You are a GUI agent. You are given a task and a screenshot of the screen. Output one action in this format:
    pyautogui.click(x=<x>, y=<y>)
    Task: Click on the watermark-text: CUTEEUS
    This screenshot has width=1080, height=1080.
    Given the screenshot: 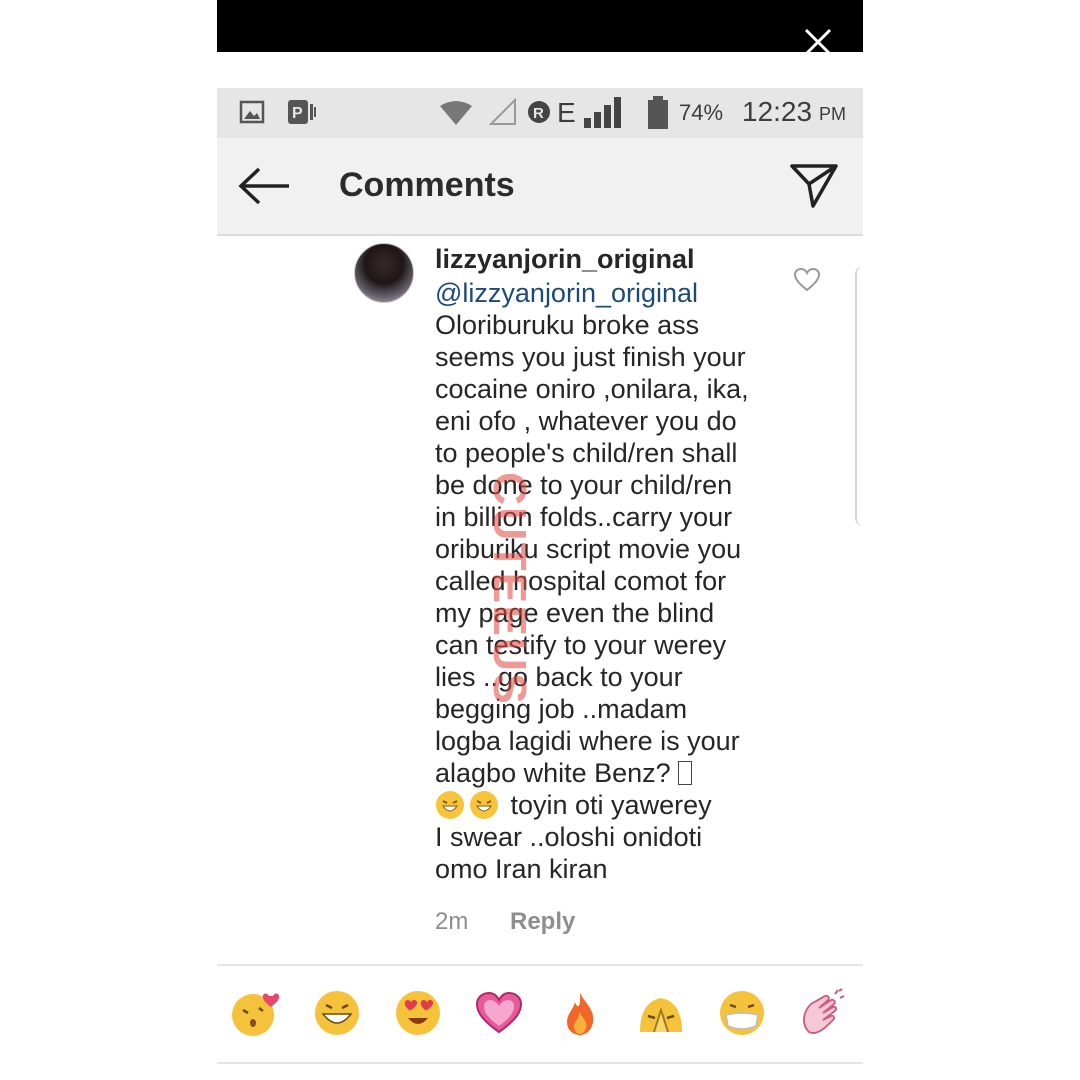 What is the action you would take?
    pyautogui.click(x=510, y=589)
    